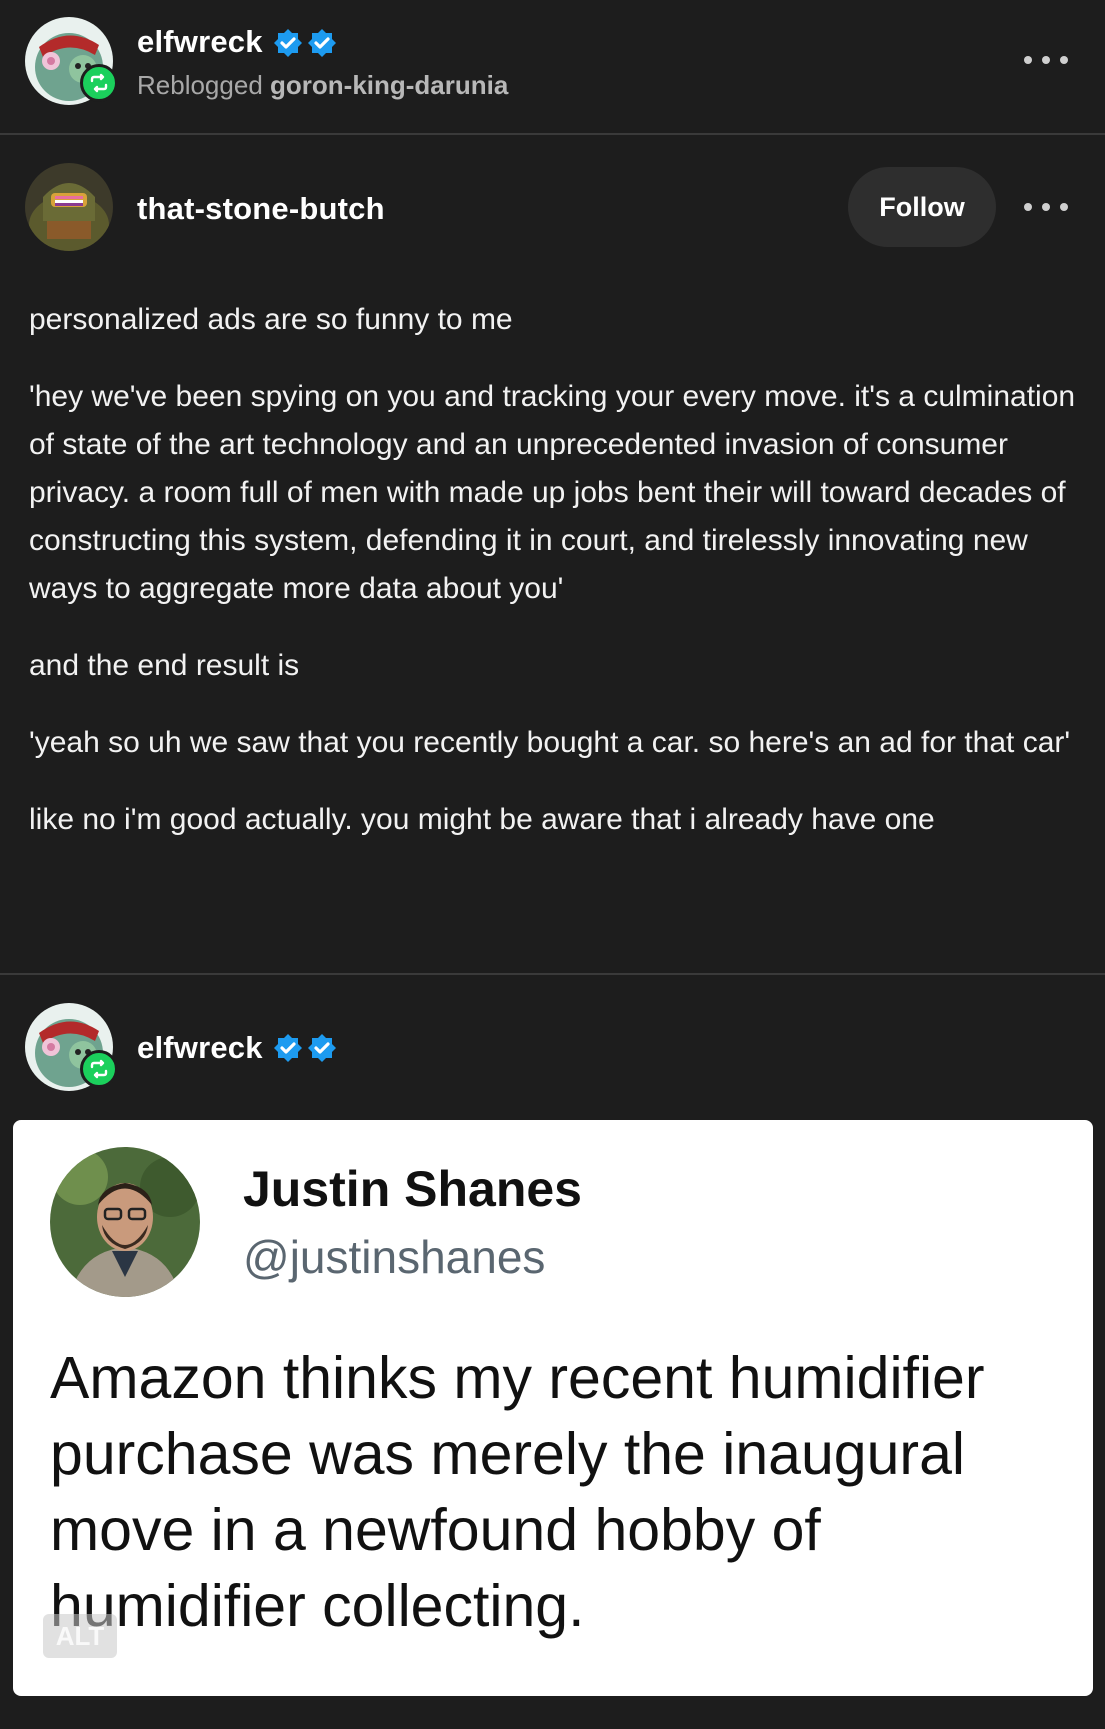 Image resolution: width=1105 pixels, height=1729 pixels. Describe the element at coordinates (164, 665) in the screenshot. I see `post-paragraph: and the end result is` at that location.